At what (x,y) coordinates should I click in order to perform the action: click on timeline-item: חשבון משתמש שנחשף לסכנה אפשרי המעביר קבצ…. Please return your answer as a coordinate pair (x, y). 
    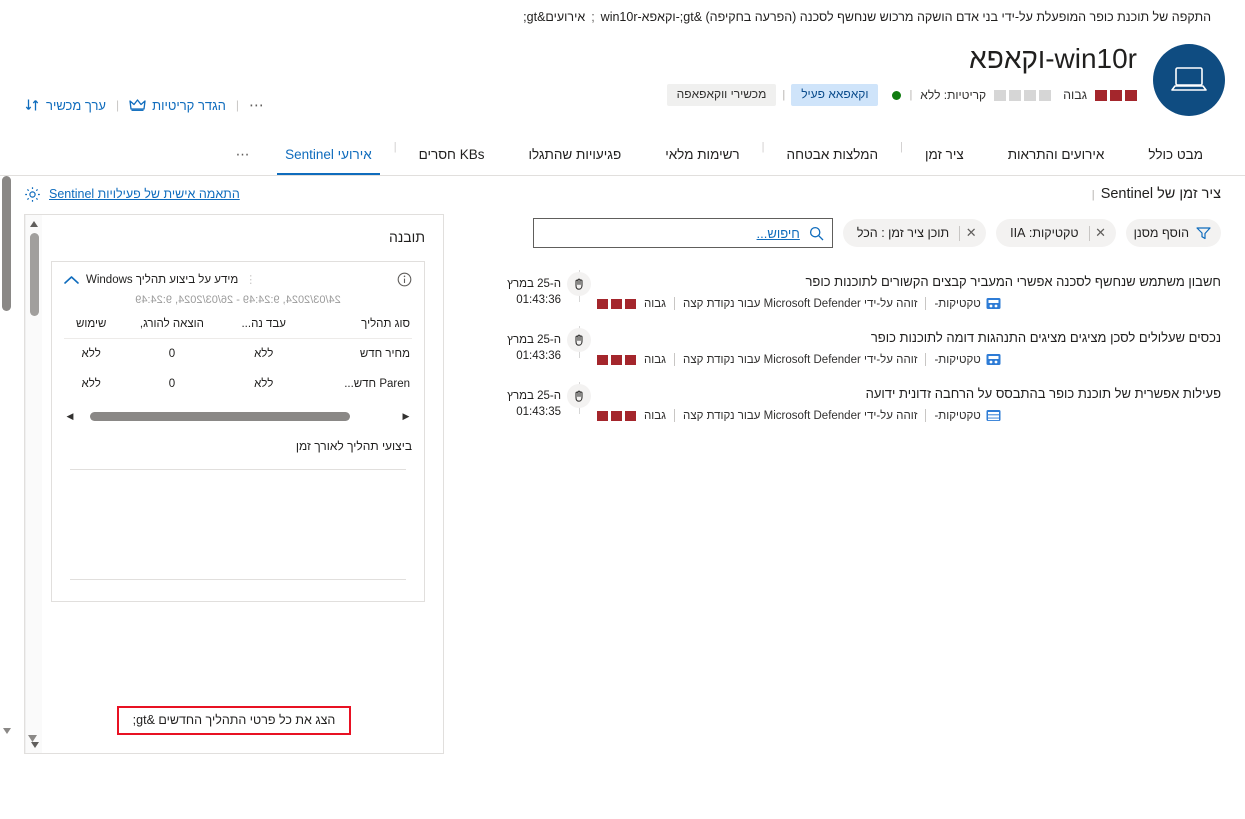
    Looking at the image, I should click on (853, 298).